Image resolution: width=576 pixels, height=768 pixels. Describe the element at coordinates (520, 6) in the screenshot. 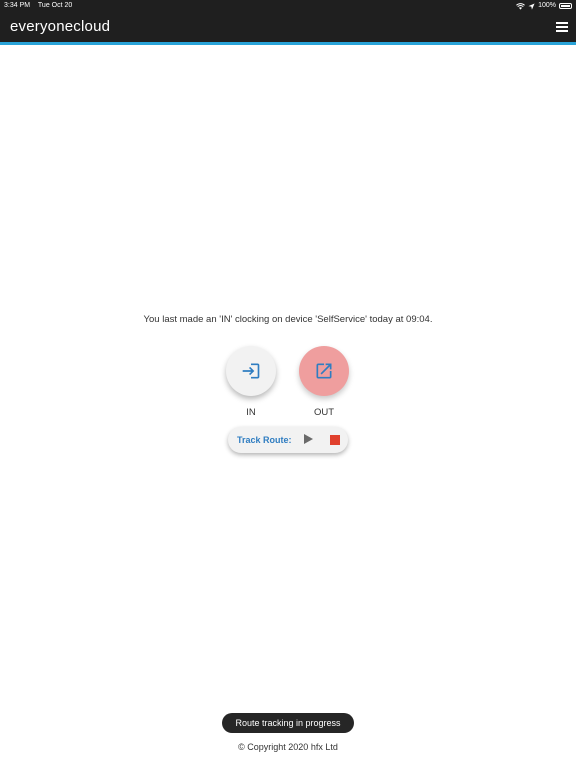

I see `wifi-icon` at that location.